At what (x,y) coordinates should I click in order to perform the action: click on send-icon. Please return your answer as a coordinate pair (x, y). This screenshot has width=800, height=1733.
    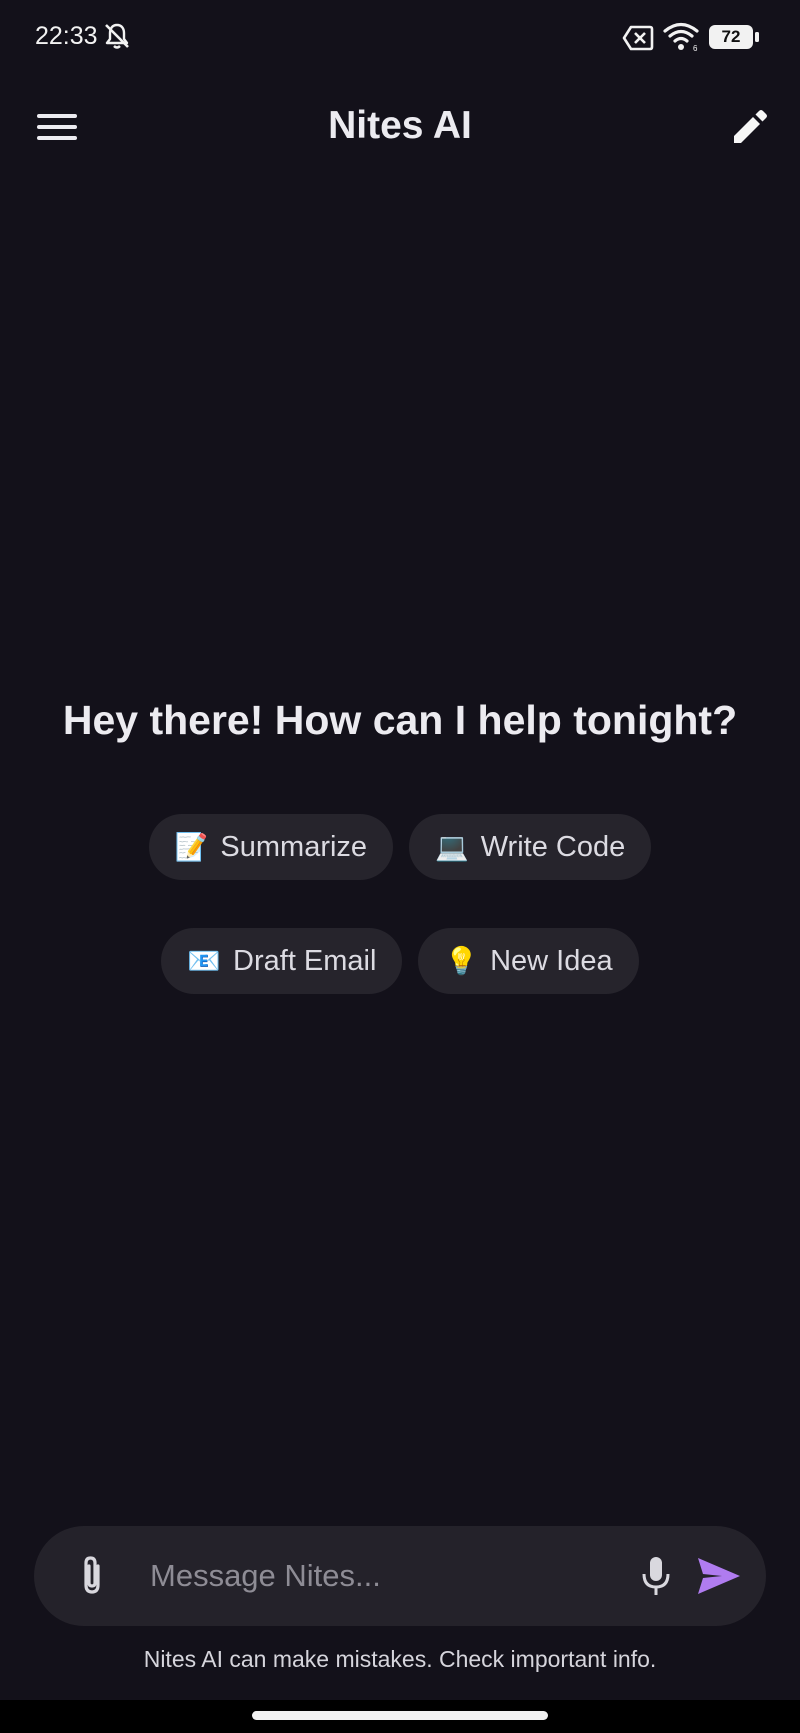
    Looking at the image, I should click on (719, 1576).